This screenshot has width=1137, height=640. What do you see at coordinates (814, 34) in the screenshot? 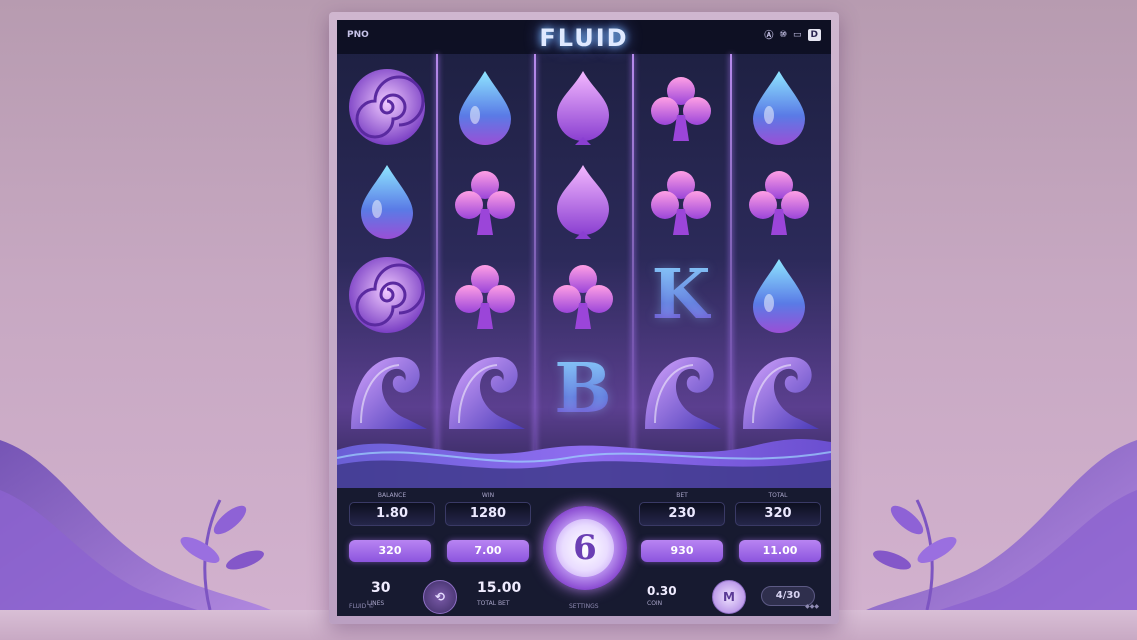
I see `settings-icon: D` at bounding box center [814, 34].